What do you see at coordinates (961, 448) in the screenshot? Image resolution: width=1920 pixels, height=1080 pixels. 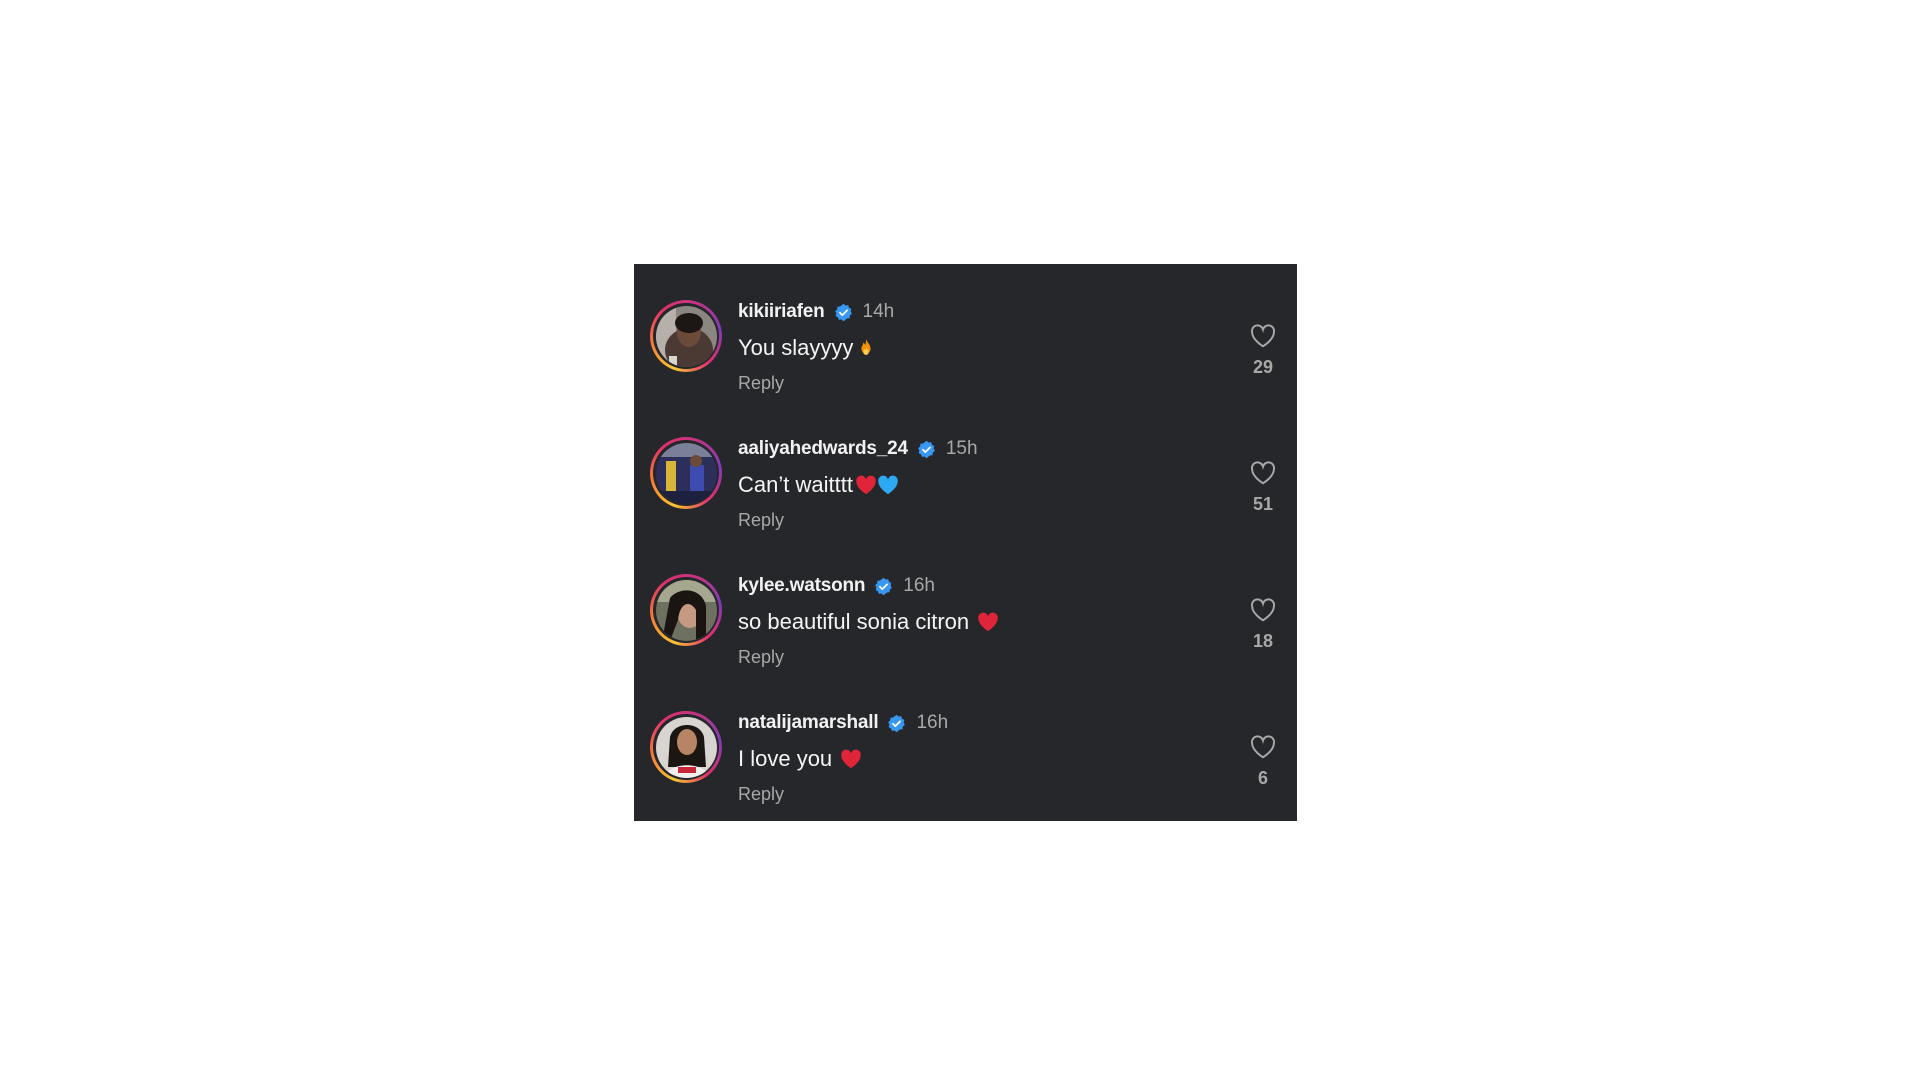 I see `timestamp: 15h` at bounding box center [961, 448].